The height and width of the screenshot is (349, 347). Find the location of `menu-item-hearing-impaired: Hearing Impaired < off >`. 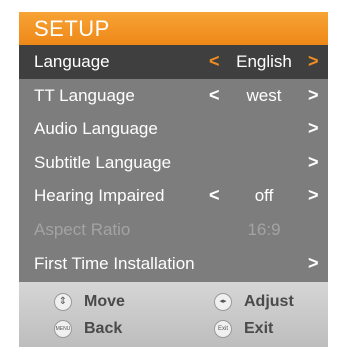

menu-item-hearing-impaired: Hearing Impaired < off > is located at coordinates (173, 196).